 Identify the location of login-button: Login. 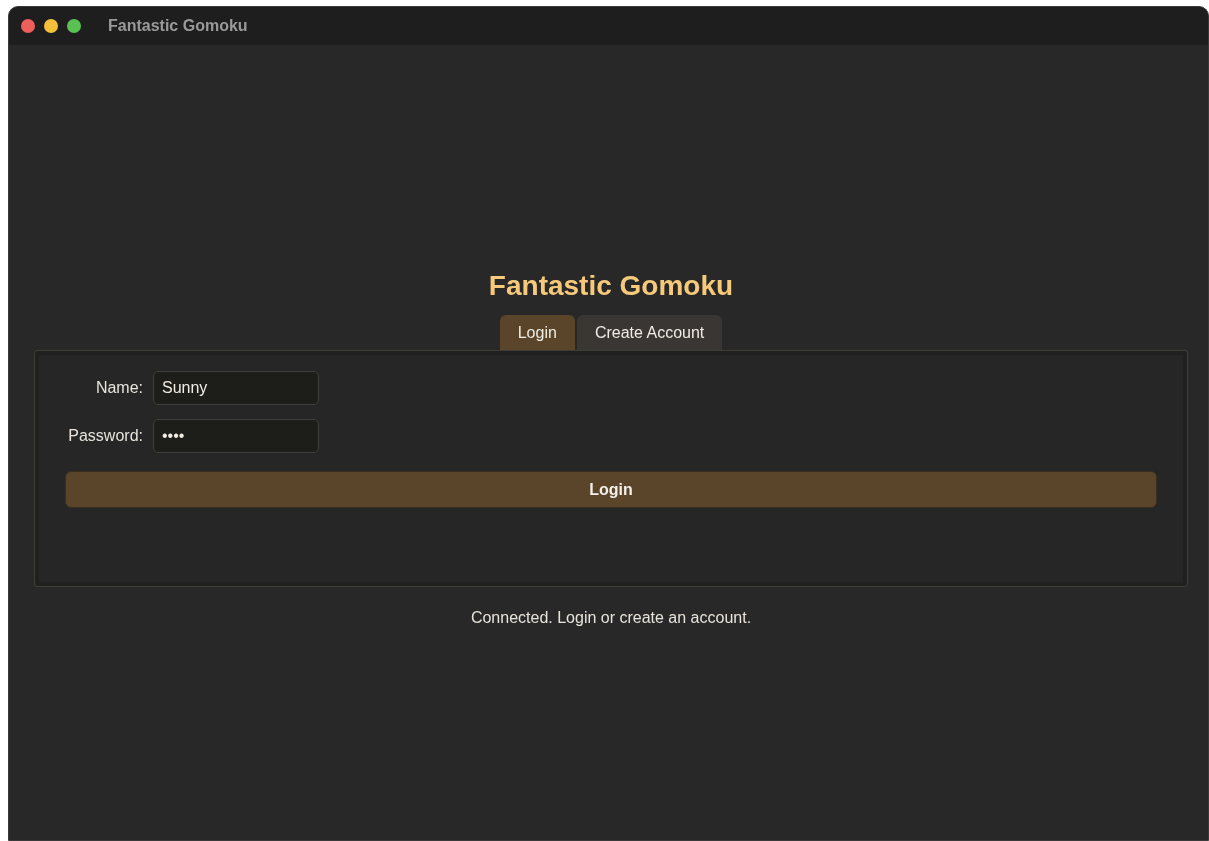
(611, 489).